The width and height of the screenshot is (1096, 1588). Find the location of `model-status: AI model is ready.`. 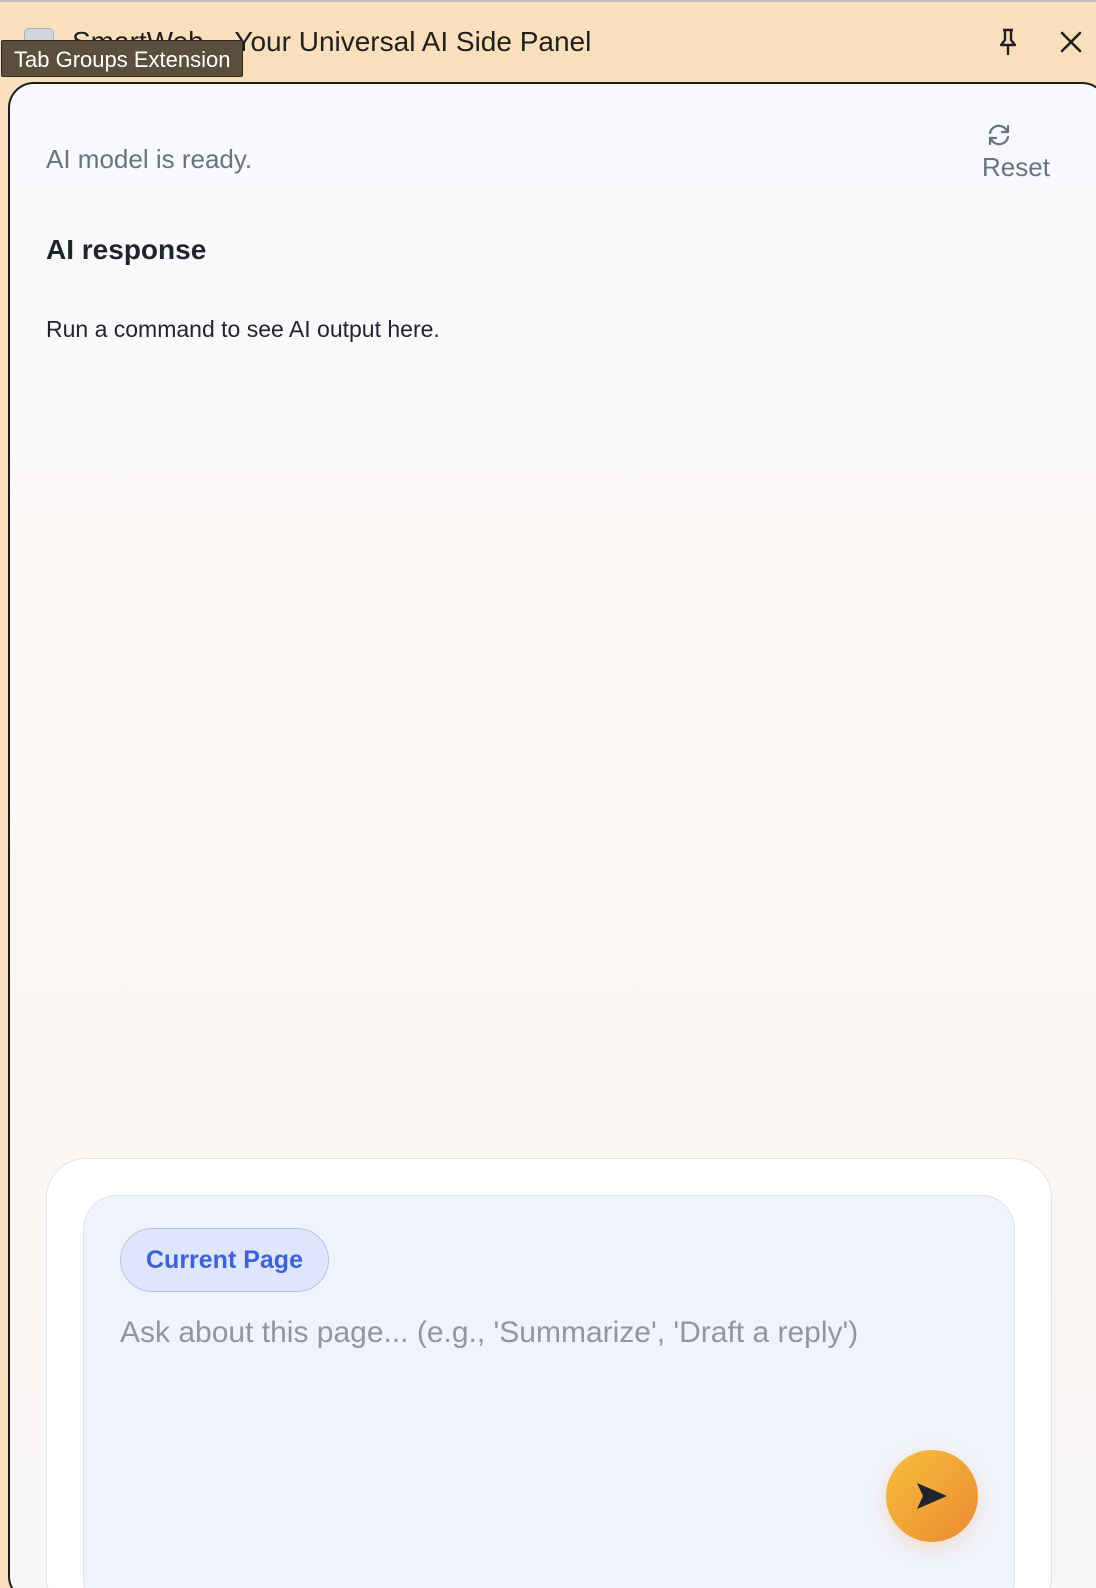

model-status: AI model is ready. is located at coordinates (149, 159).